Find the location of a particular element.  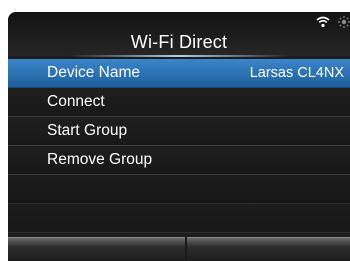

sun-icon is located at coordinates (344, 24).